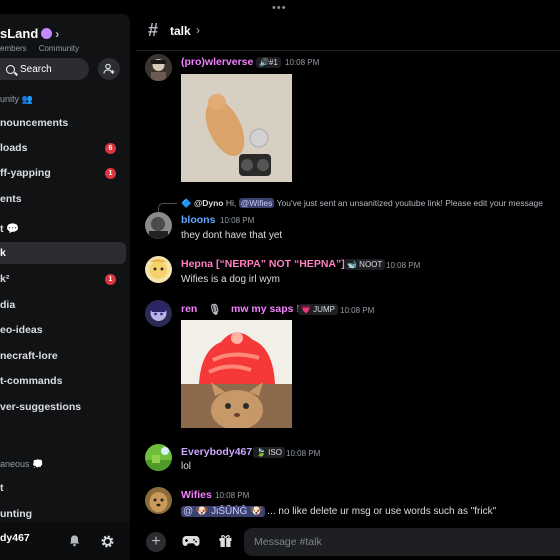 This screenshot has width=560, height=560. Describe the element at coordinates (59, 48) in the screenshot. I see `community-link: Community` at that location.